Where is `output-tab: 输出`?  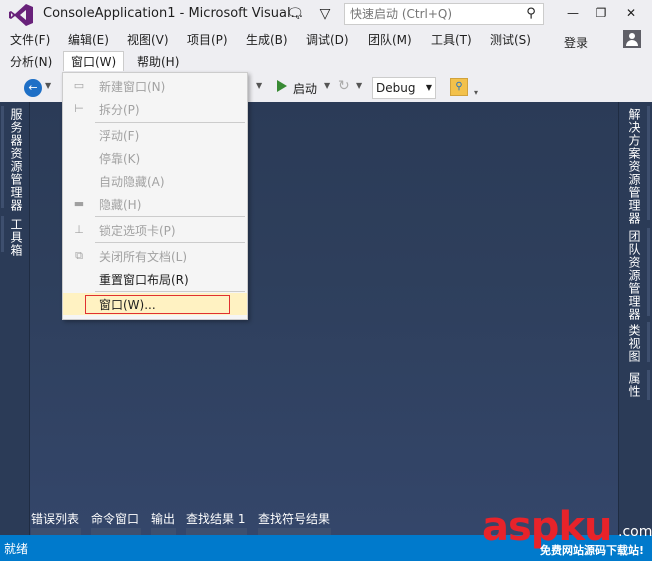 output-tab: 输出 is located at coordinates (163, 519).